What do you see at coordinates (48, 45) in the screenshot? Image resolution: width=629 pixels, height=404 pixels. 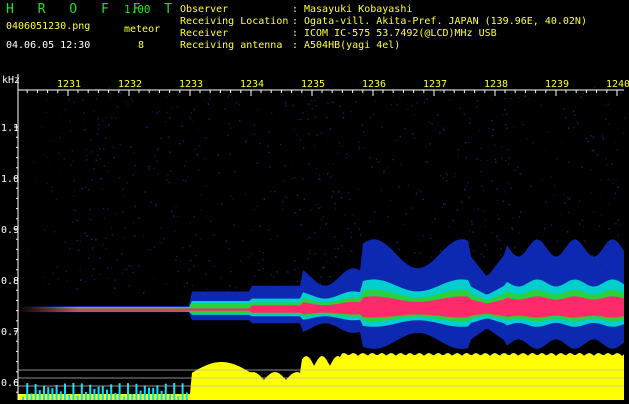 I see `datetime-label: 04.06.05 12:30` at bounding box center [48, 45].